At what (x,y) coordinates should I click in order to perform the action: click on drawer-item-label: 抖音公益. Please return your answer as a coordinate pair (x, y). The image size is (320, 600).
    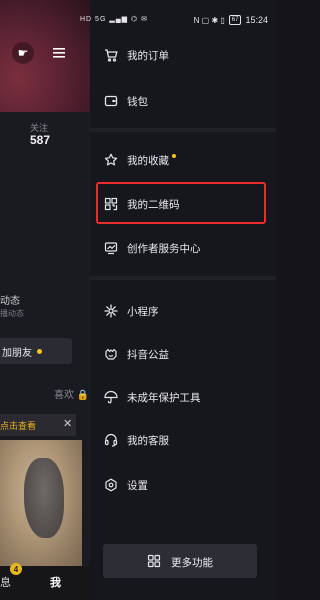
    Looking at the image, I should click on (148, 354).